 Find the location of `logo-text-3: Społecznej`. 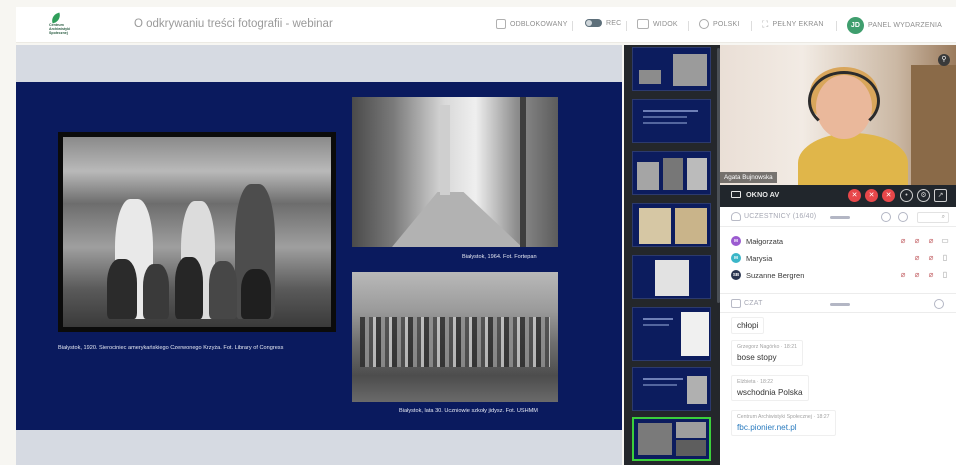

logo-text-3: Społecznej is located at coordinates (58, 33).